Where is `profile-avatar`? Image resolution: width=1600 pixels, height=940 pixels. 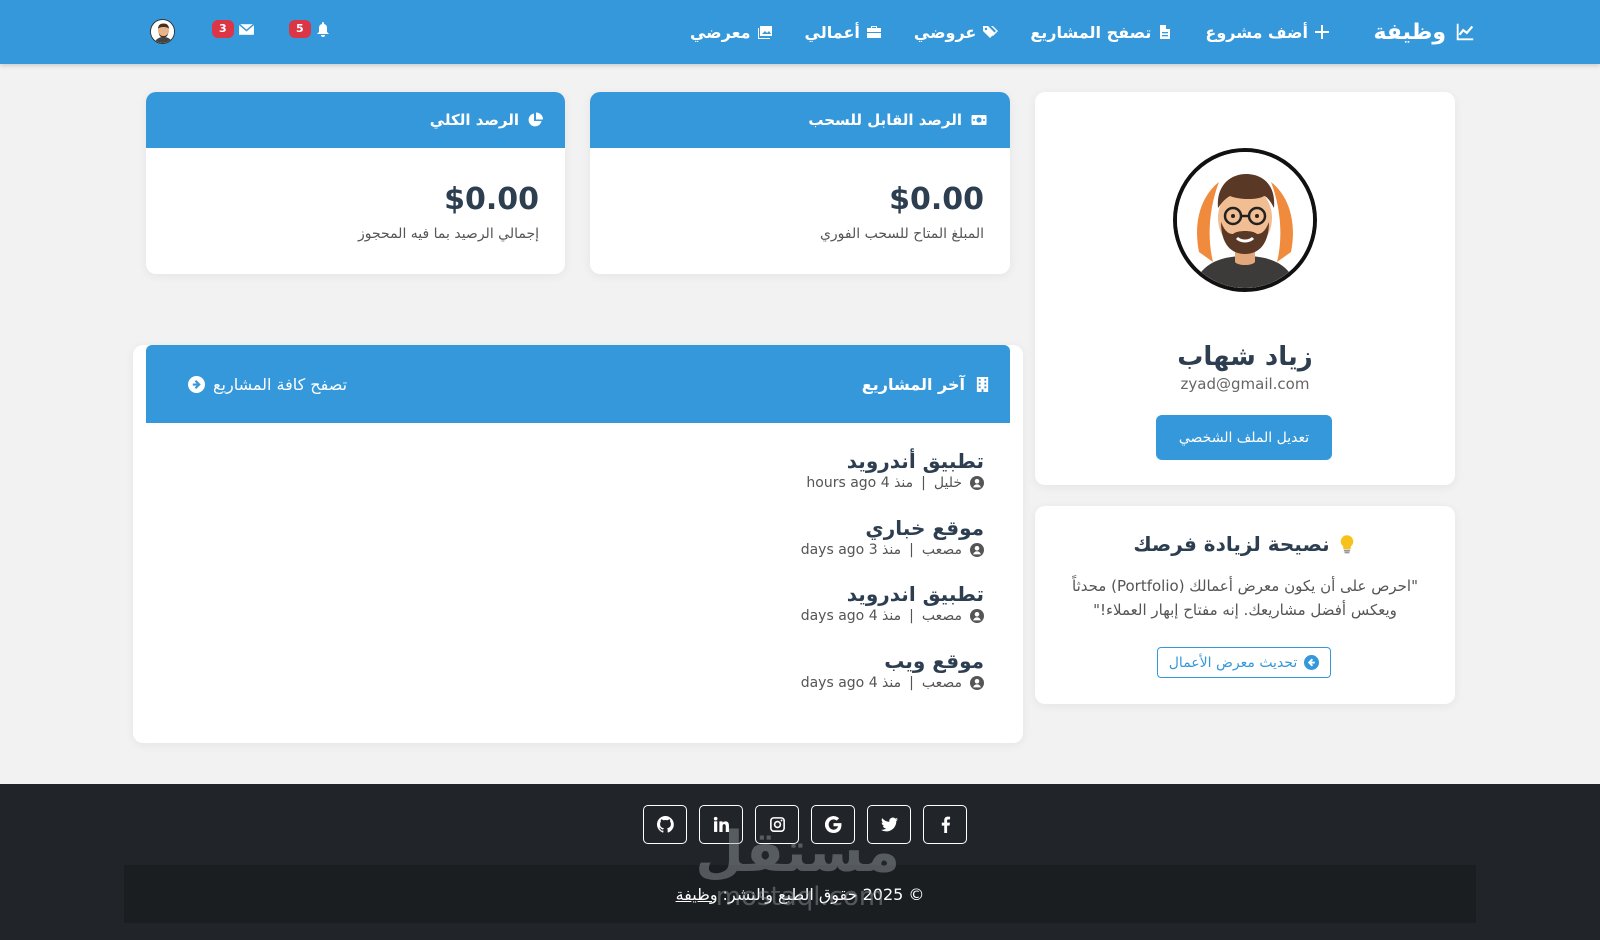 profile-avatar is located at coordinates (1245, 220).